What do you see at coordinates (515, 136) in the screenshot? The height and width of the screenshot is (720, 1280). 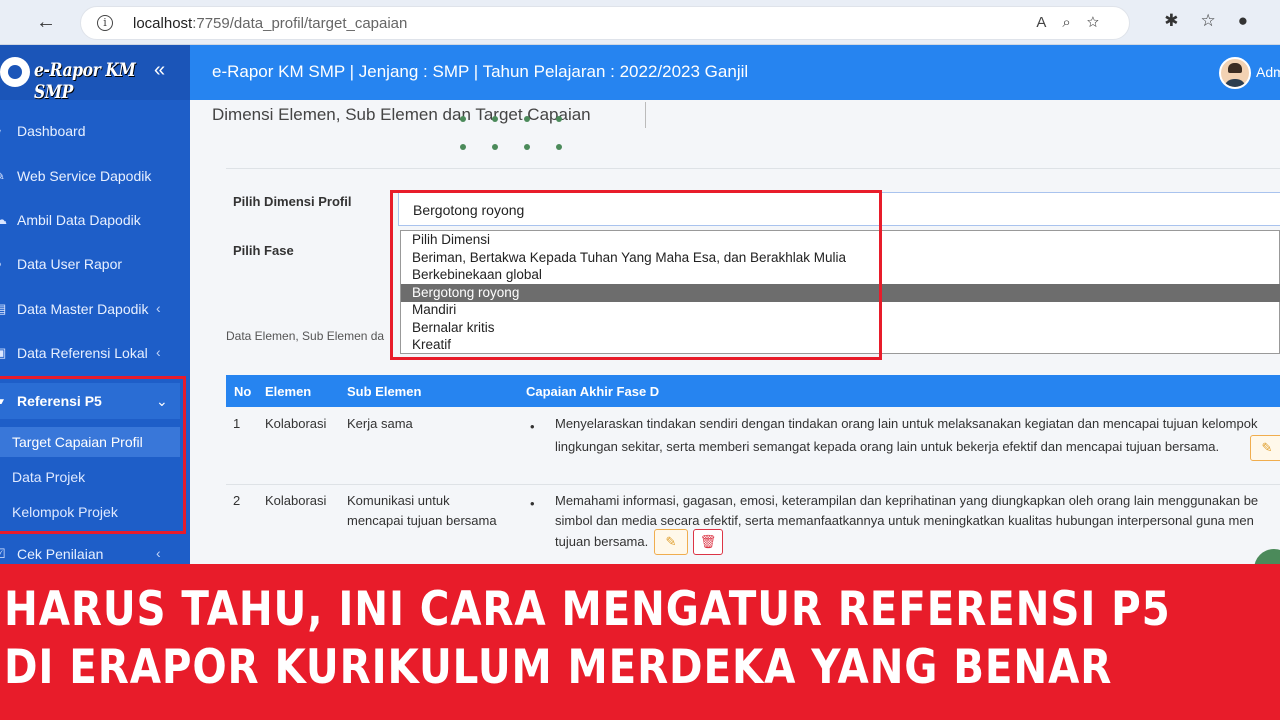 I see `loading-dots` at bounding box center [515, 136].